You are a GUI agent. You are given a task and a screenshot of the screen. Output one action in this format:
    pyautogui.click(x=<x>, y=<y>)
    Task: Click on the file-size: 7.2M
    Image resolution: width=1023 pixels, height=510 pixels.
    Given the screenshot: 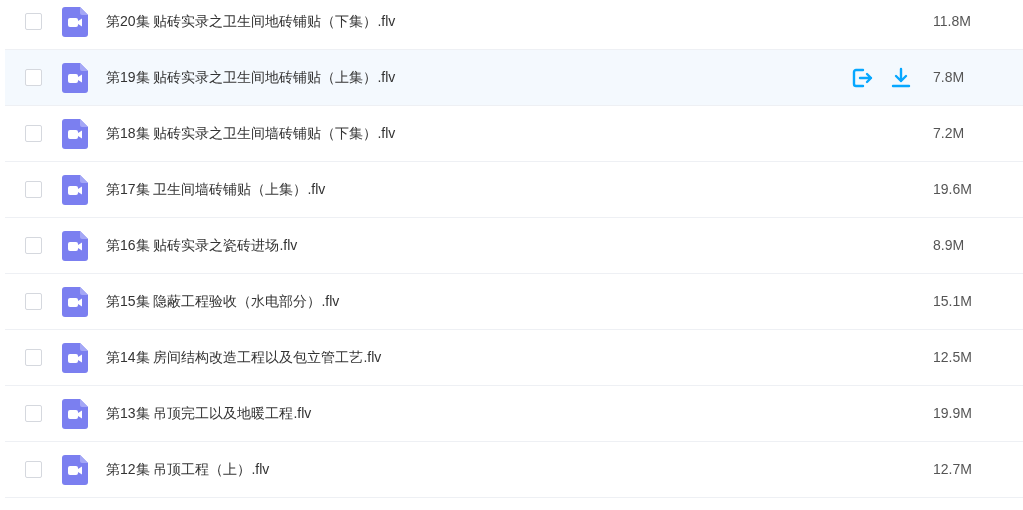 What is the action you would take?
    pyautogui.click(x=949, y=133)
    